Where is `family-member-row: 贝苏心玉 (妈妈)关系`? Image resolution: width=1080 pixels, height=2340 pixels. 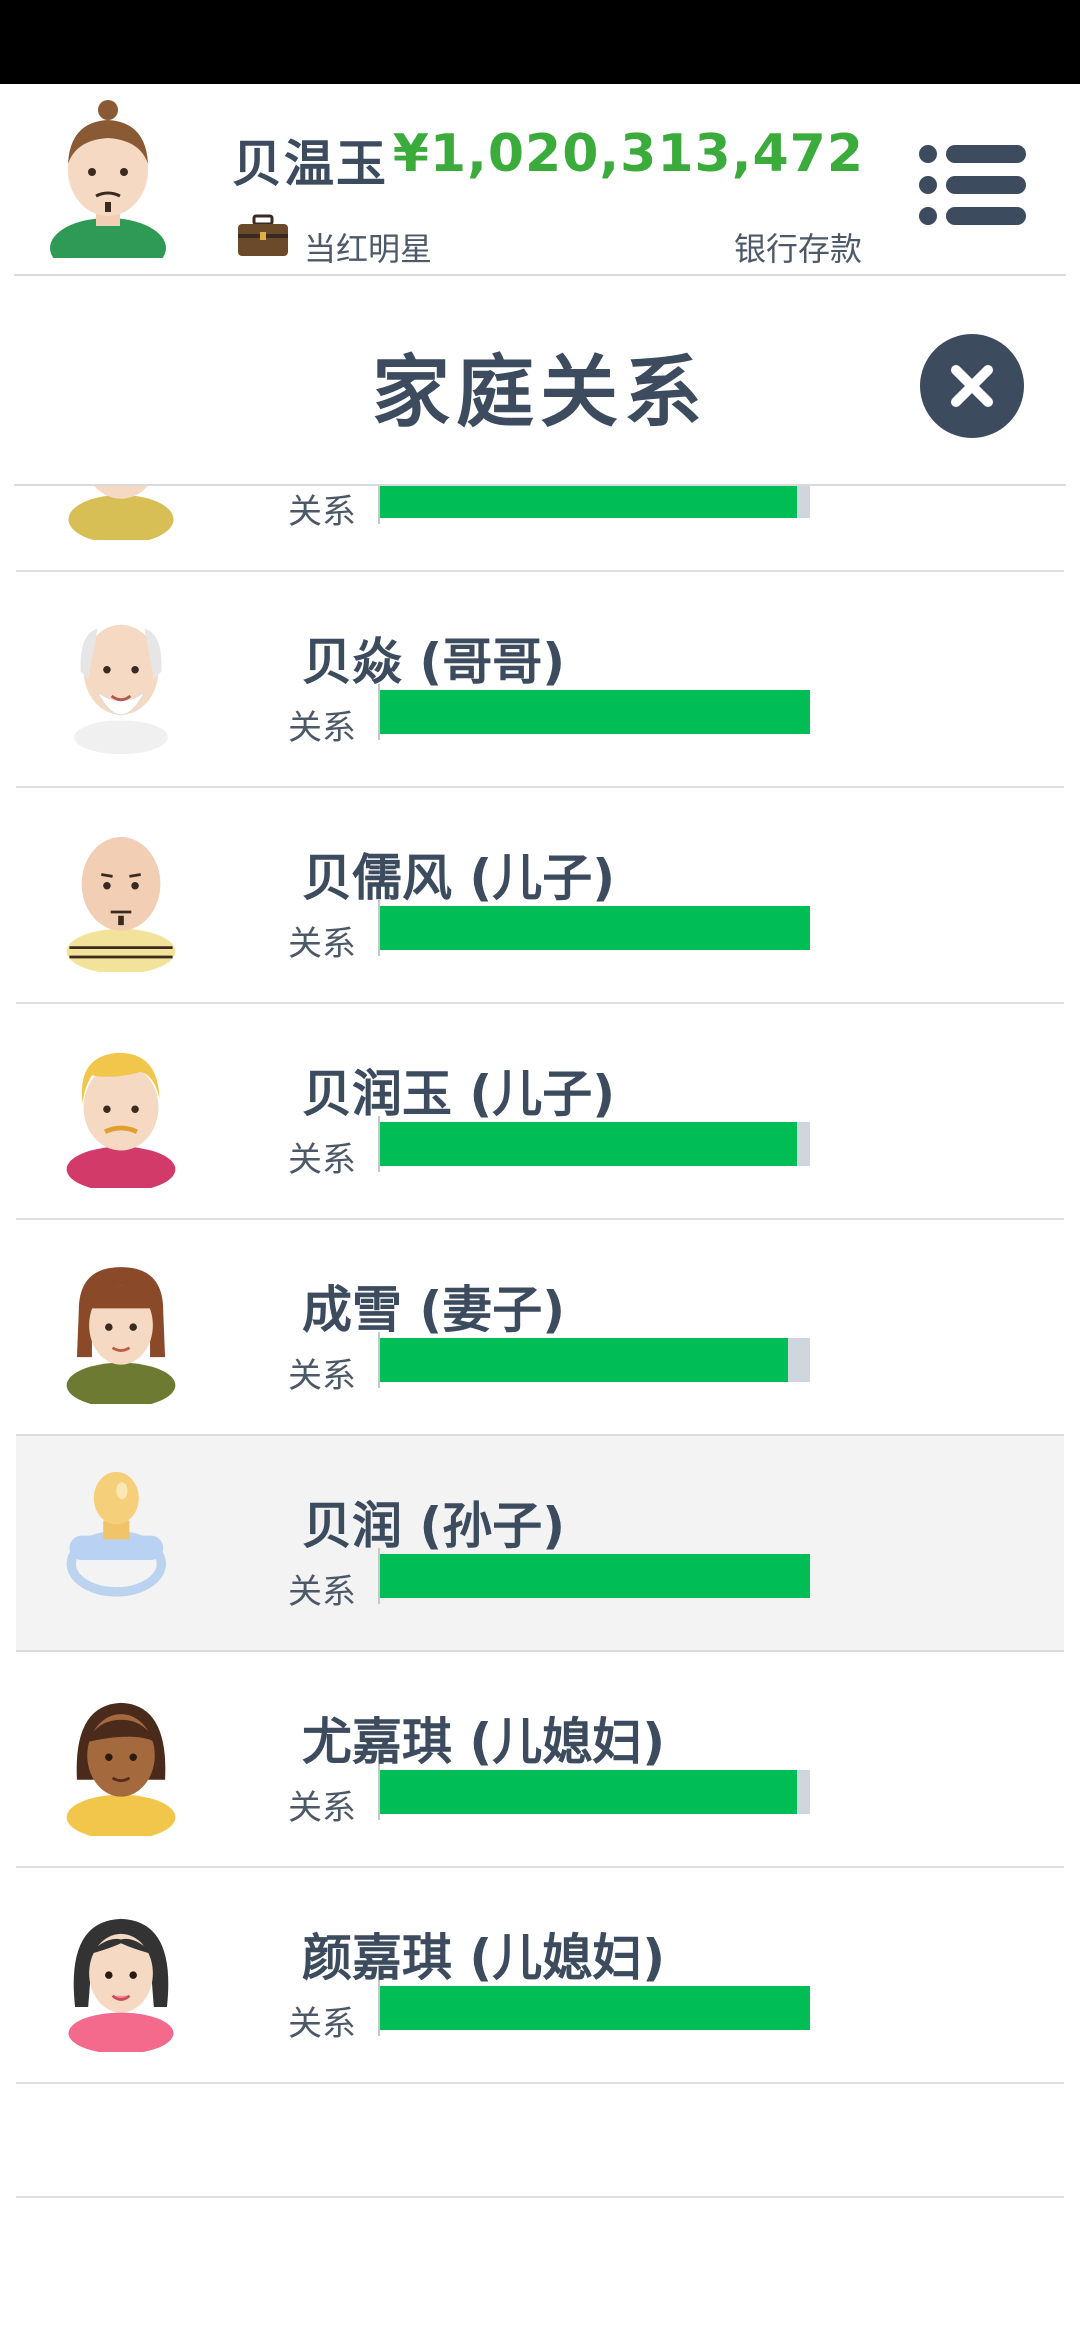
family-member-row: 贝苏心玉 (妈妈)关系 is located at coordinates (540, 529).